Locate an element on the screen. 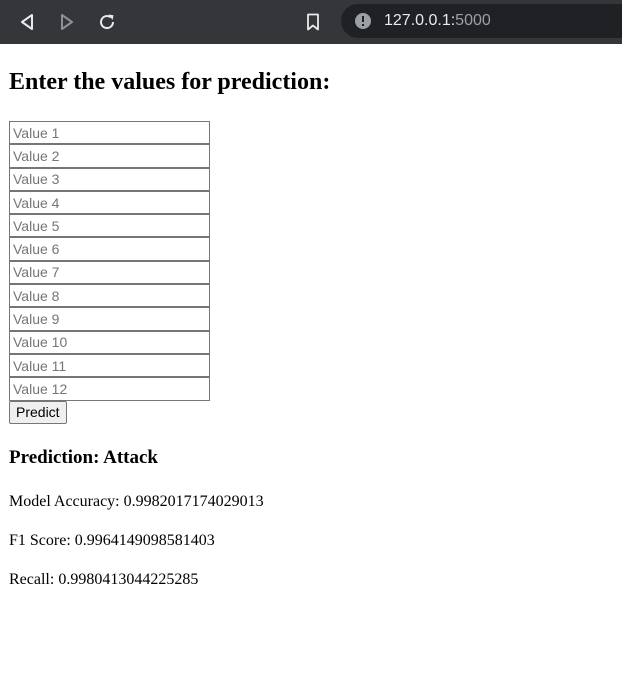 The image size is (622, 678). page-title: Enter the values for prediction: is located at coordinates (170, 82).